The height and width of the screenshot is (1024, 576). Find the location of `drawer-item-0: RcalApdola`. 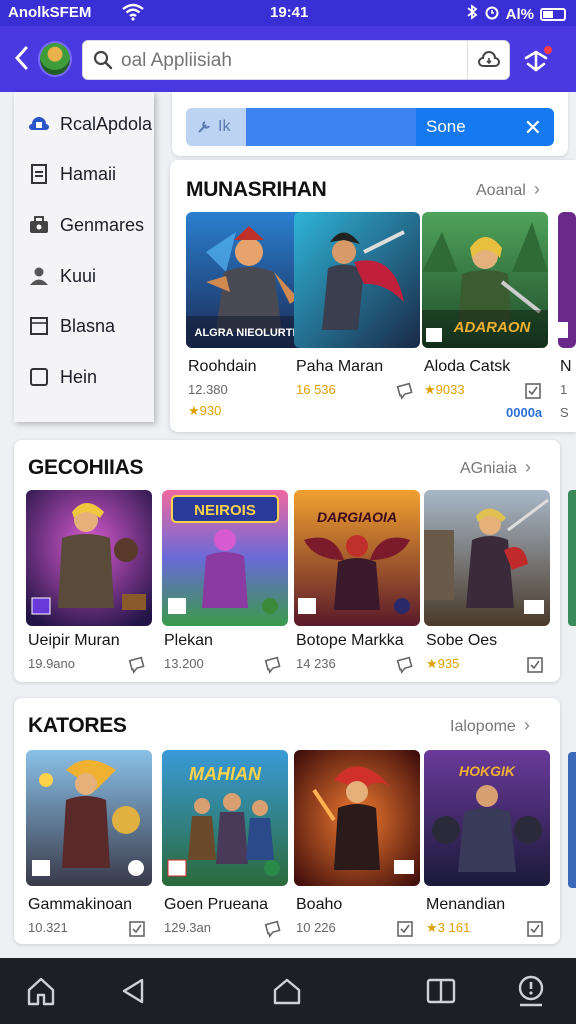

drawer-item-0: RcalApdola is located at coordinates (84, 124).